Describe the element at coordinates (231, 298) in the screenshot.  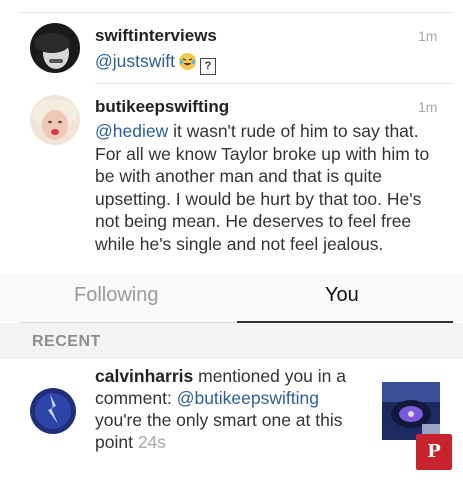
I see `activity-tab-bar: Following You` at that location.